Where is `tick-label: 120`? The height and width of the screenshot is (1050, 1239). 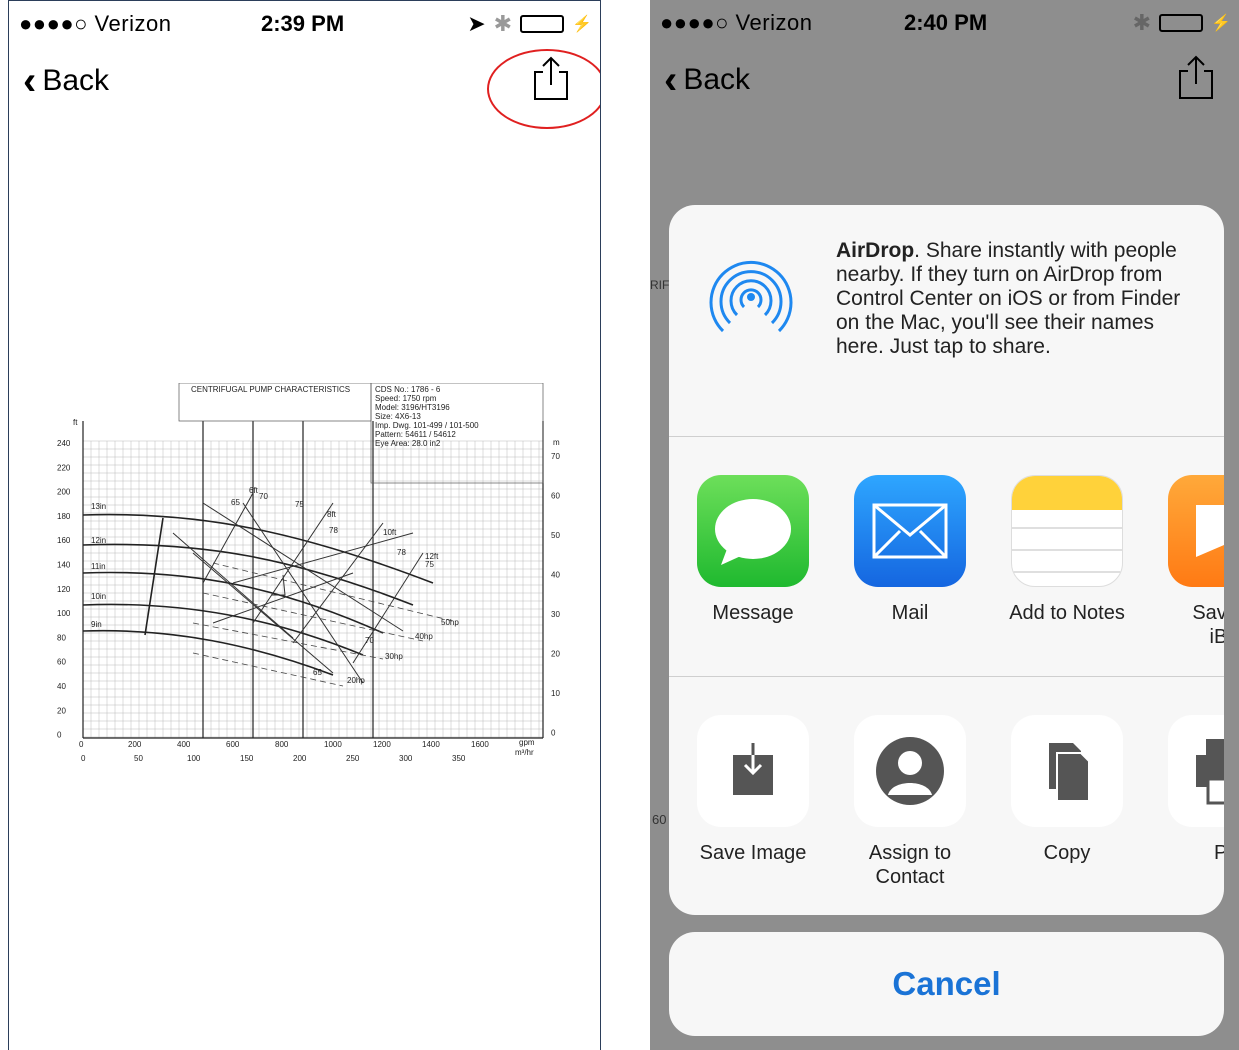
tick-label: 120 is located at coordinates (64, 589).